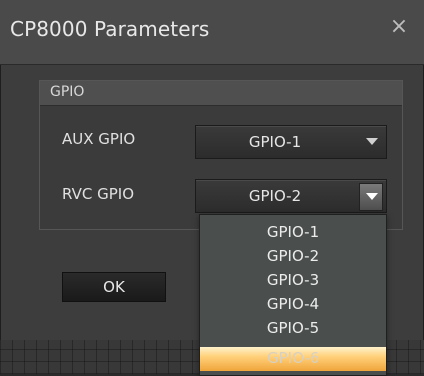  I want to click on window-title: CP8000 Parameters, so click(110, 29).